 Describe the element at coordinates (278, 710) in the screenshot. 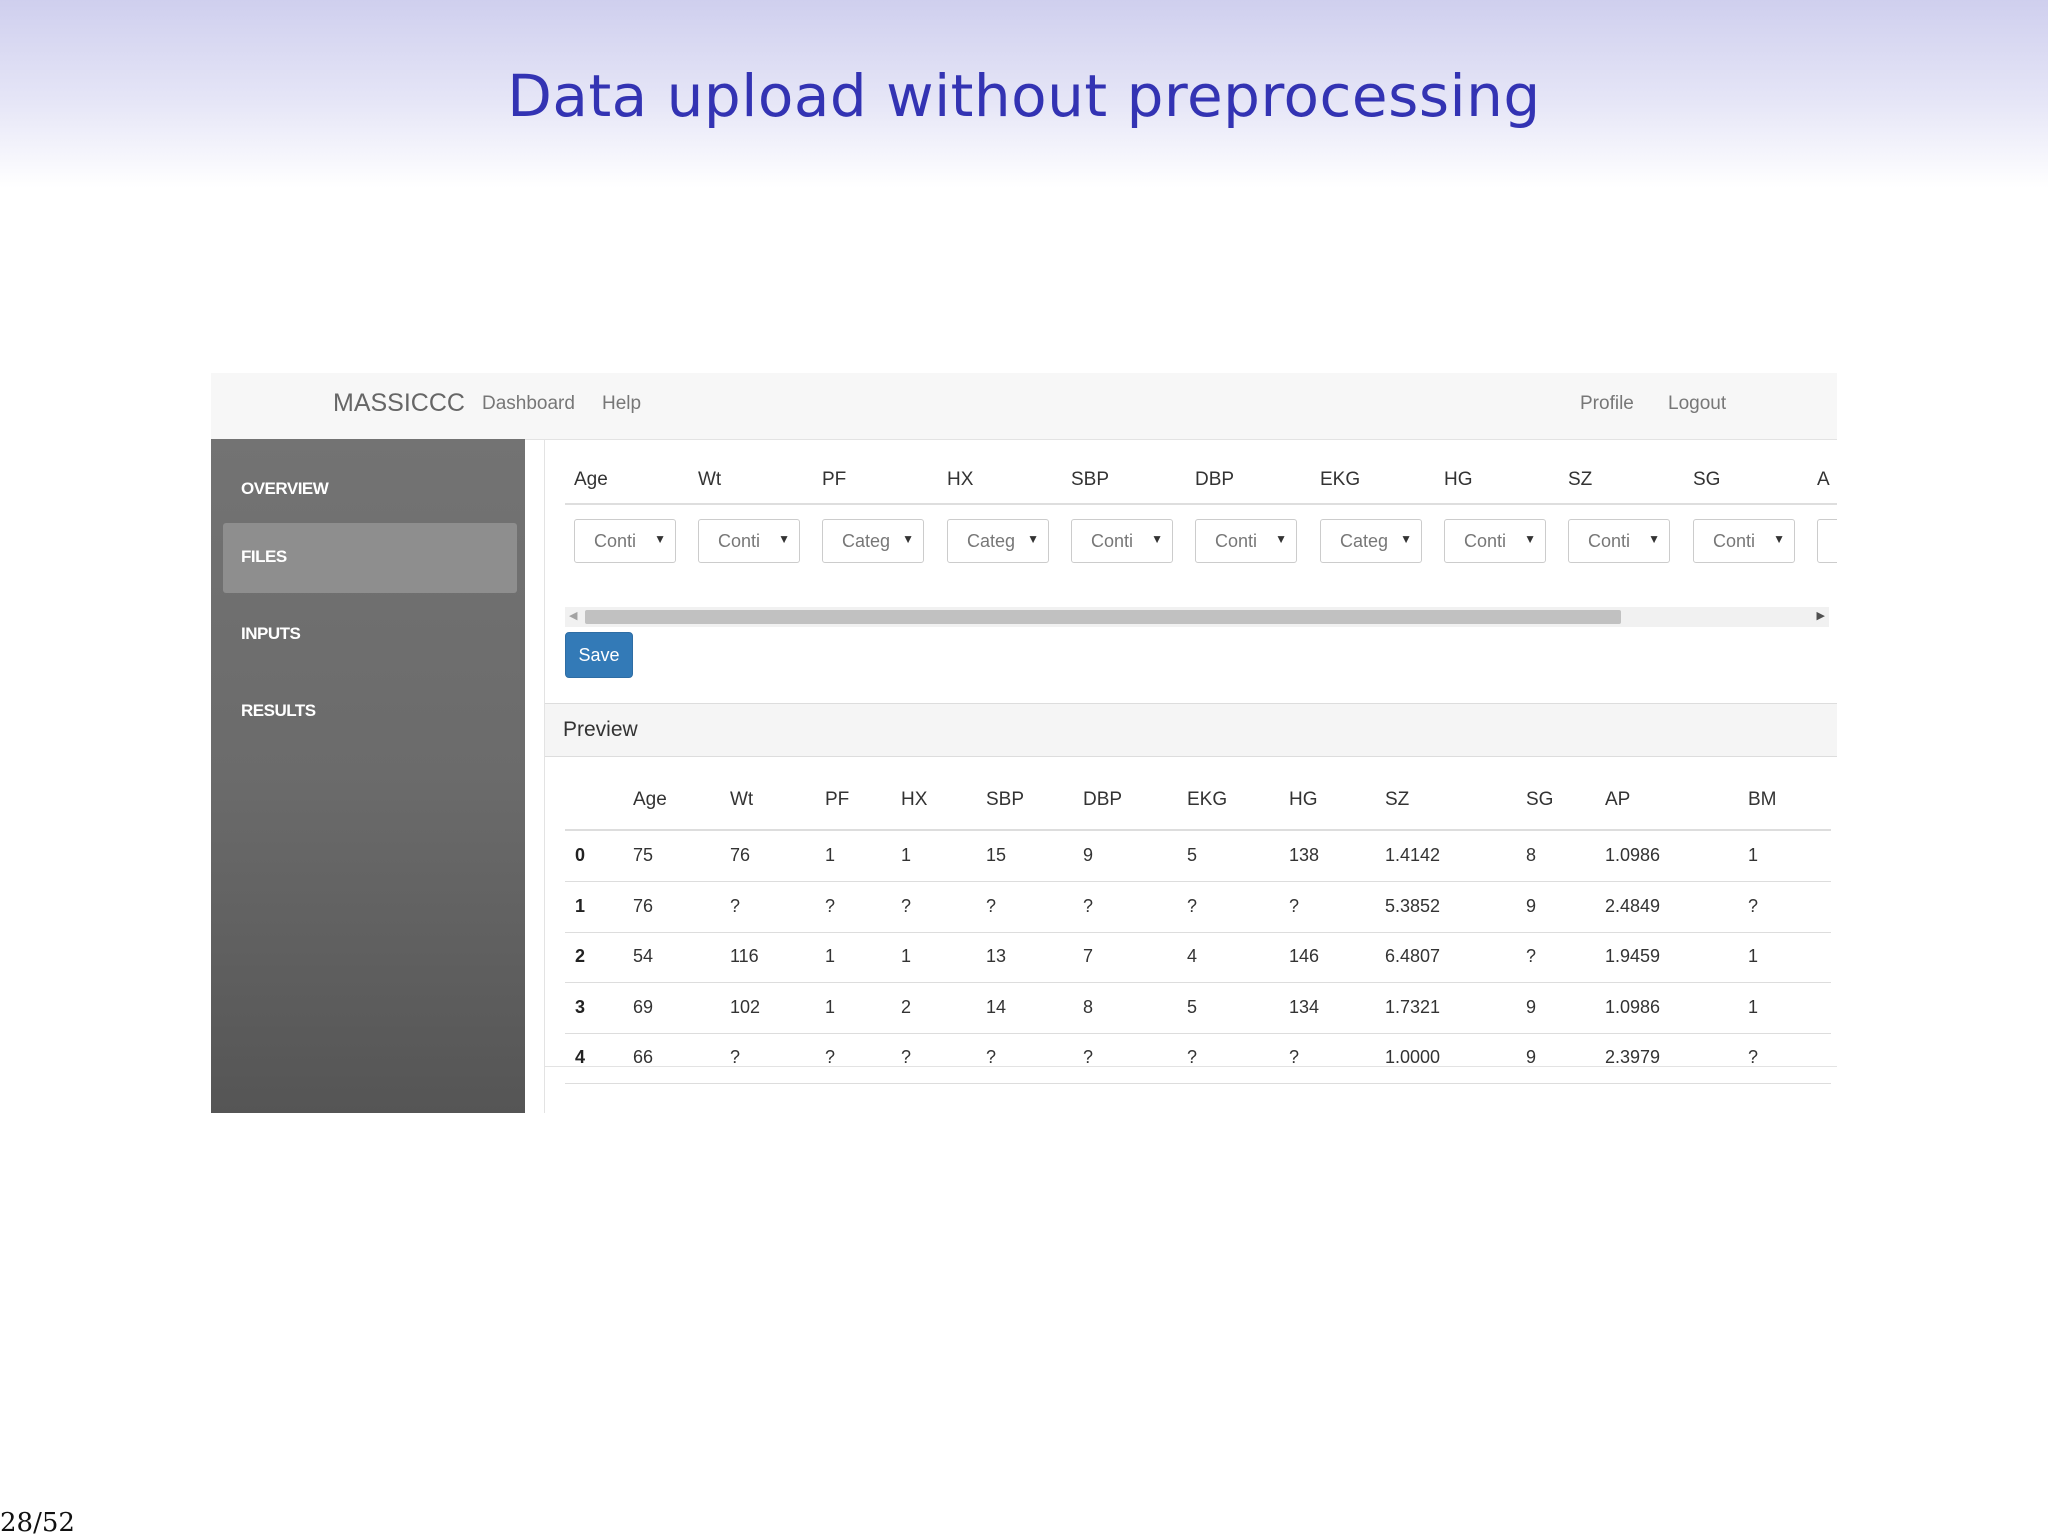

I see `sidebar-item-label: RESULTS` at that location.